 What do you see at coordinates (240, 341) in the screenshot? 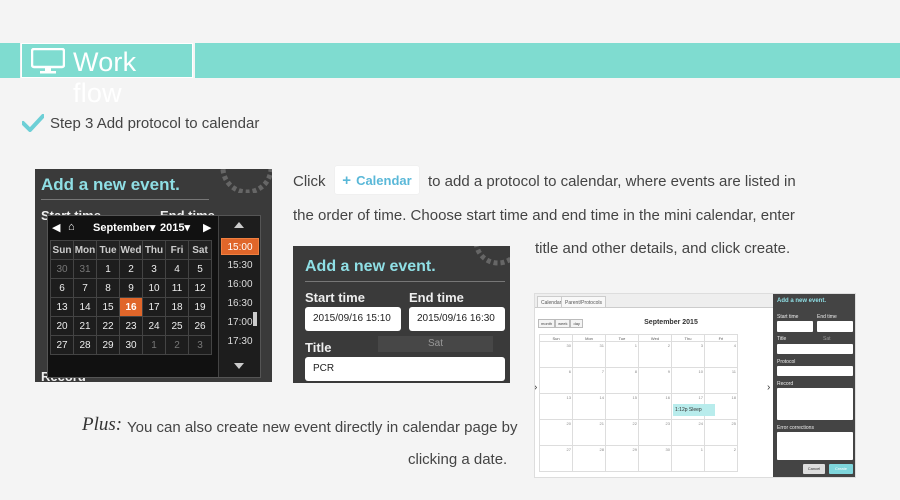
I see `time-option: 17:30` at bounding box center [240, 341].